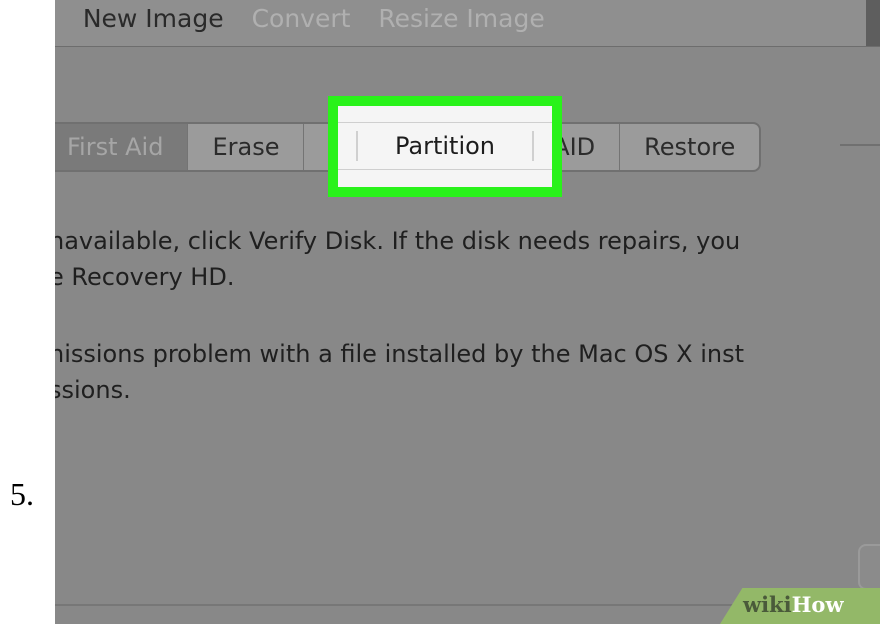  I want to click on tab-partition-label: Partition, so click(445, 146).